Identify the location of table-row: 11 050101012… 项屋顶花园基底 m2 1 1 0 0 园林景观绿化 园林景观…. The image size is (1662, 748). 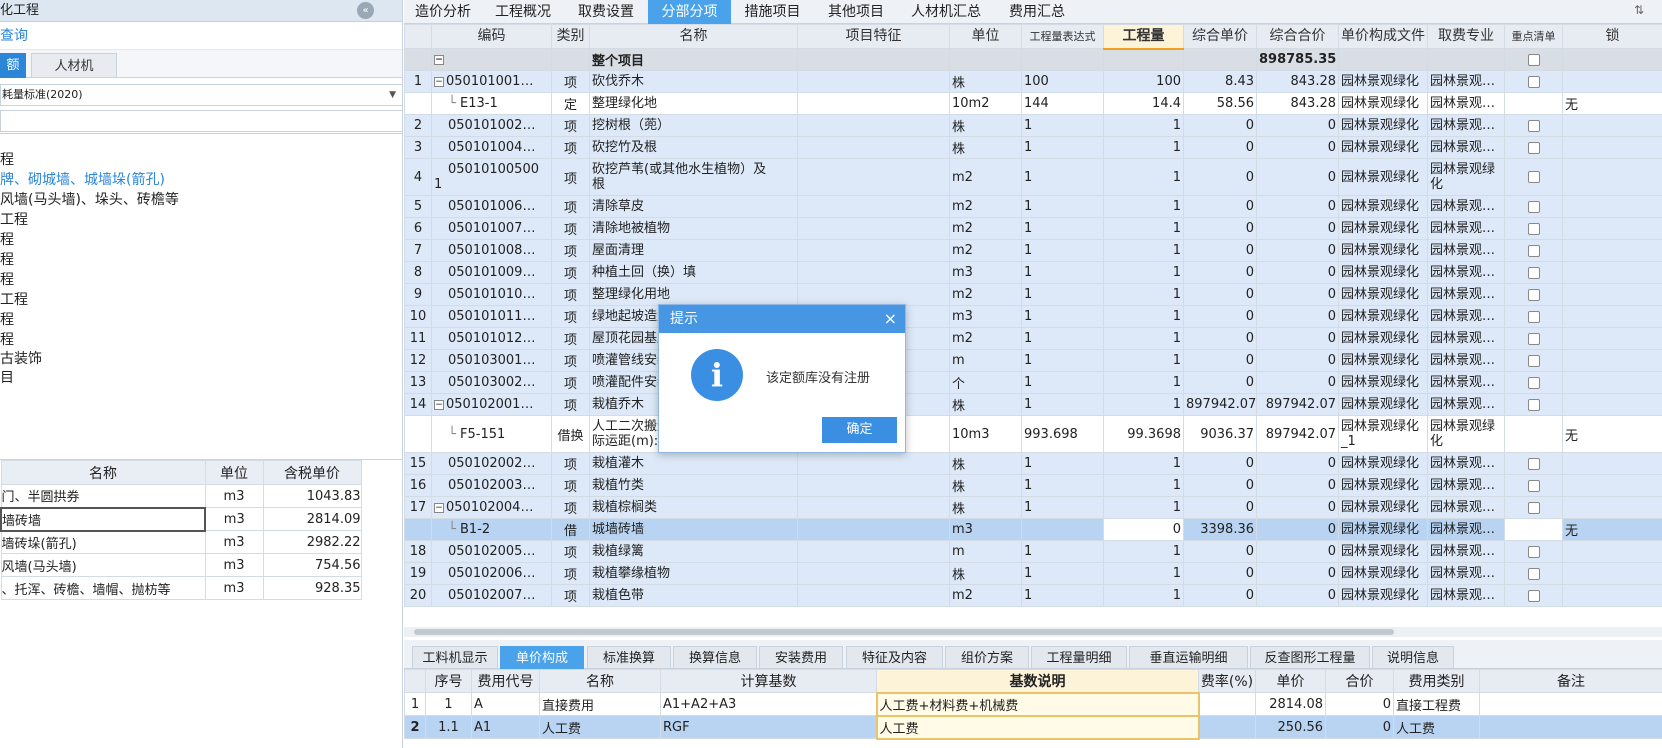
(1033, 338).